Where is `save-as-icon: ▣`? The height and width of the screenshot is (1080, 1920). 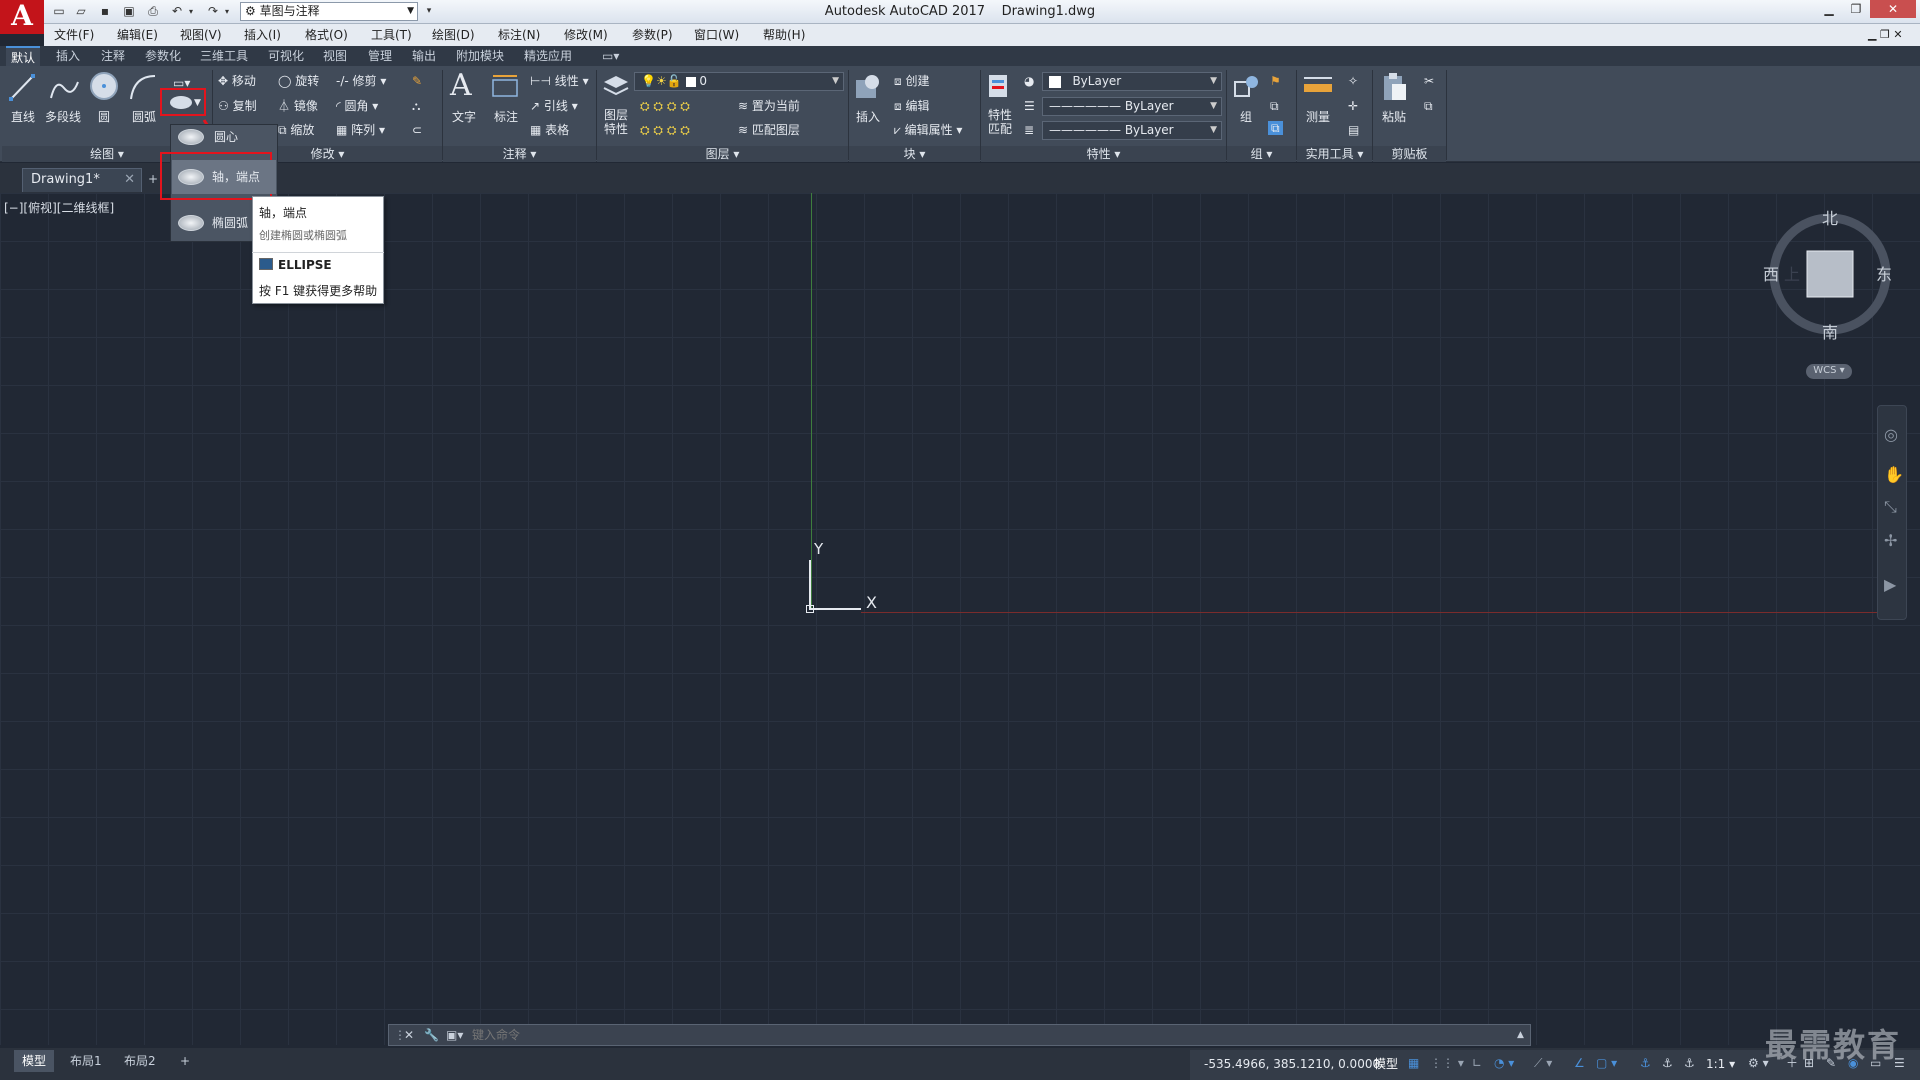
save-as-icon: ▣ is located at coordinates (129, 11).